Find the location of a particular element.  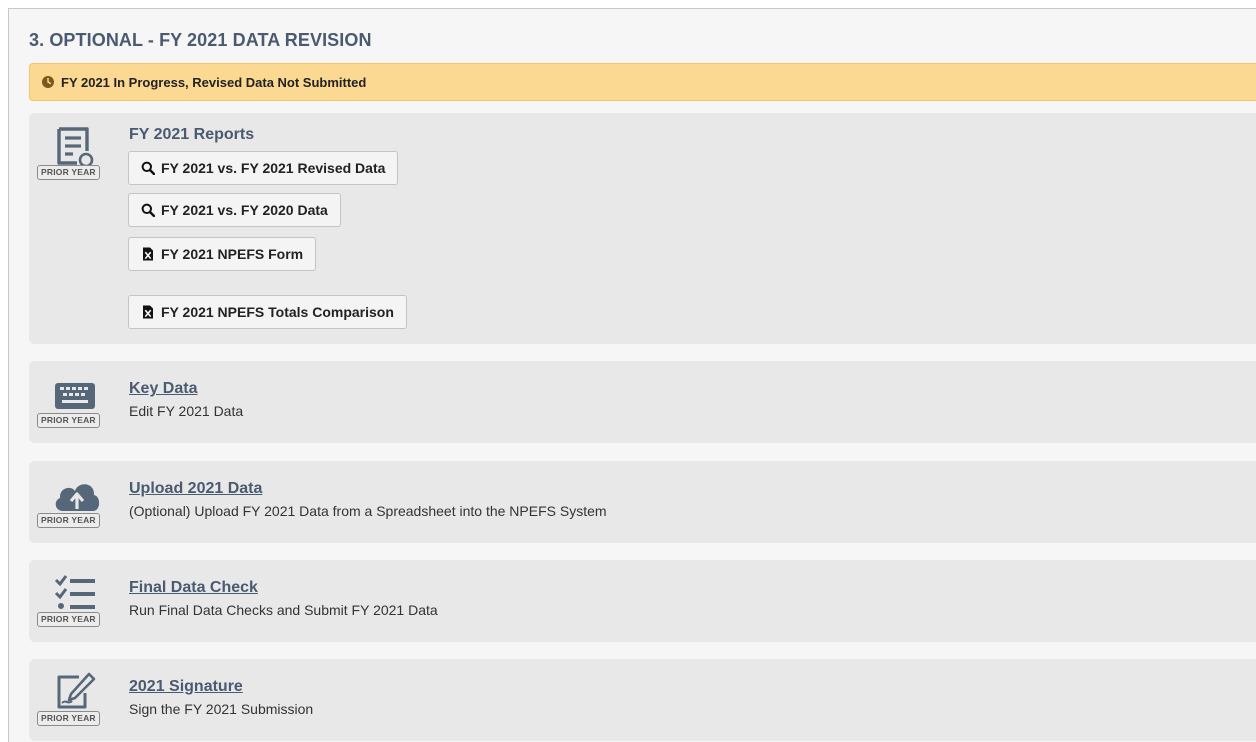

key-data-icon-group: PRIOR YEAR is located at coordinates (75, 403).